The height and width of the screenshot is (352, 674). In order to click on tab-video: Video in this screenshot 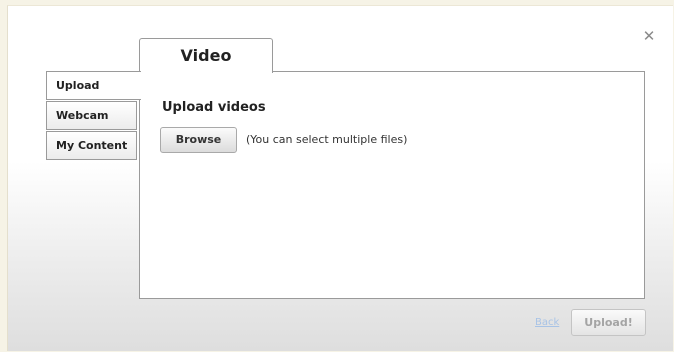, I will do `click(206, 55)`.